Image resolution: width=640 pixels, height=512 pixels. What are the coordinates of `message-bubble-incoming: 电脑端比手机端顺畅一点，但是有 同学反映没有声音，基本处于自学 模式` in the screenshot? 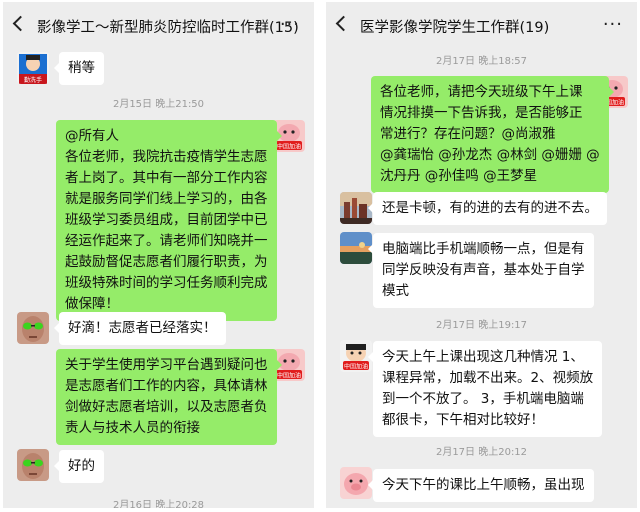 It's located at (481, 270).